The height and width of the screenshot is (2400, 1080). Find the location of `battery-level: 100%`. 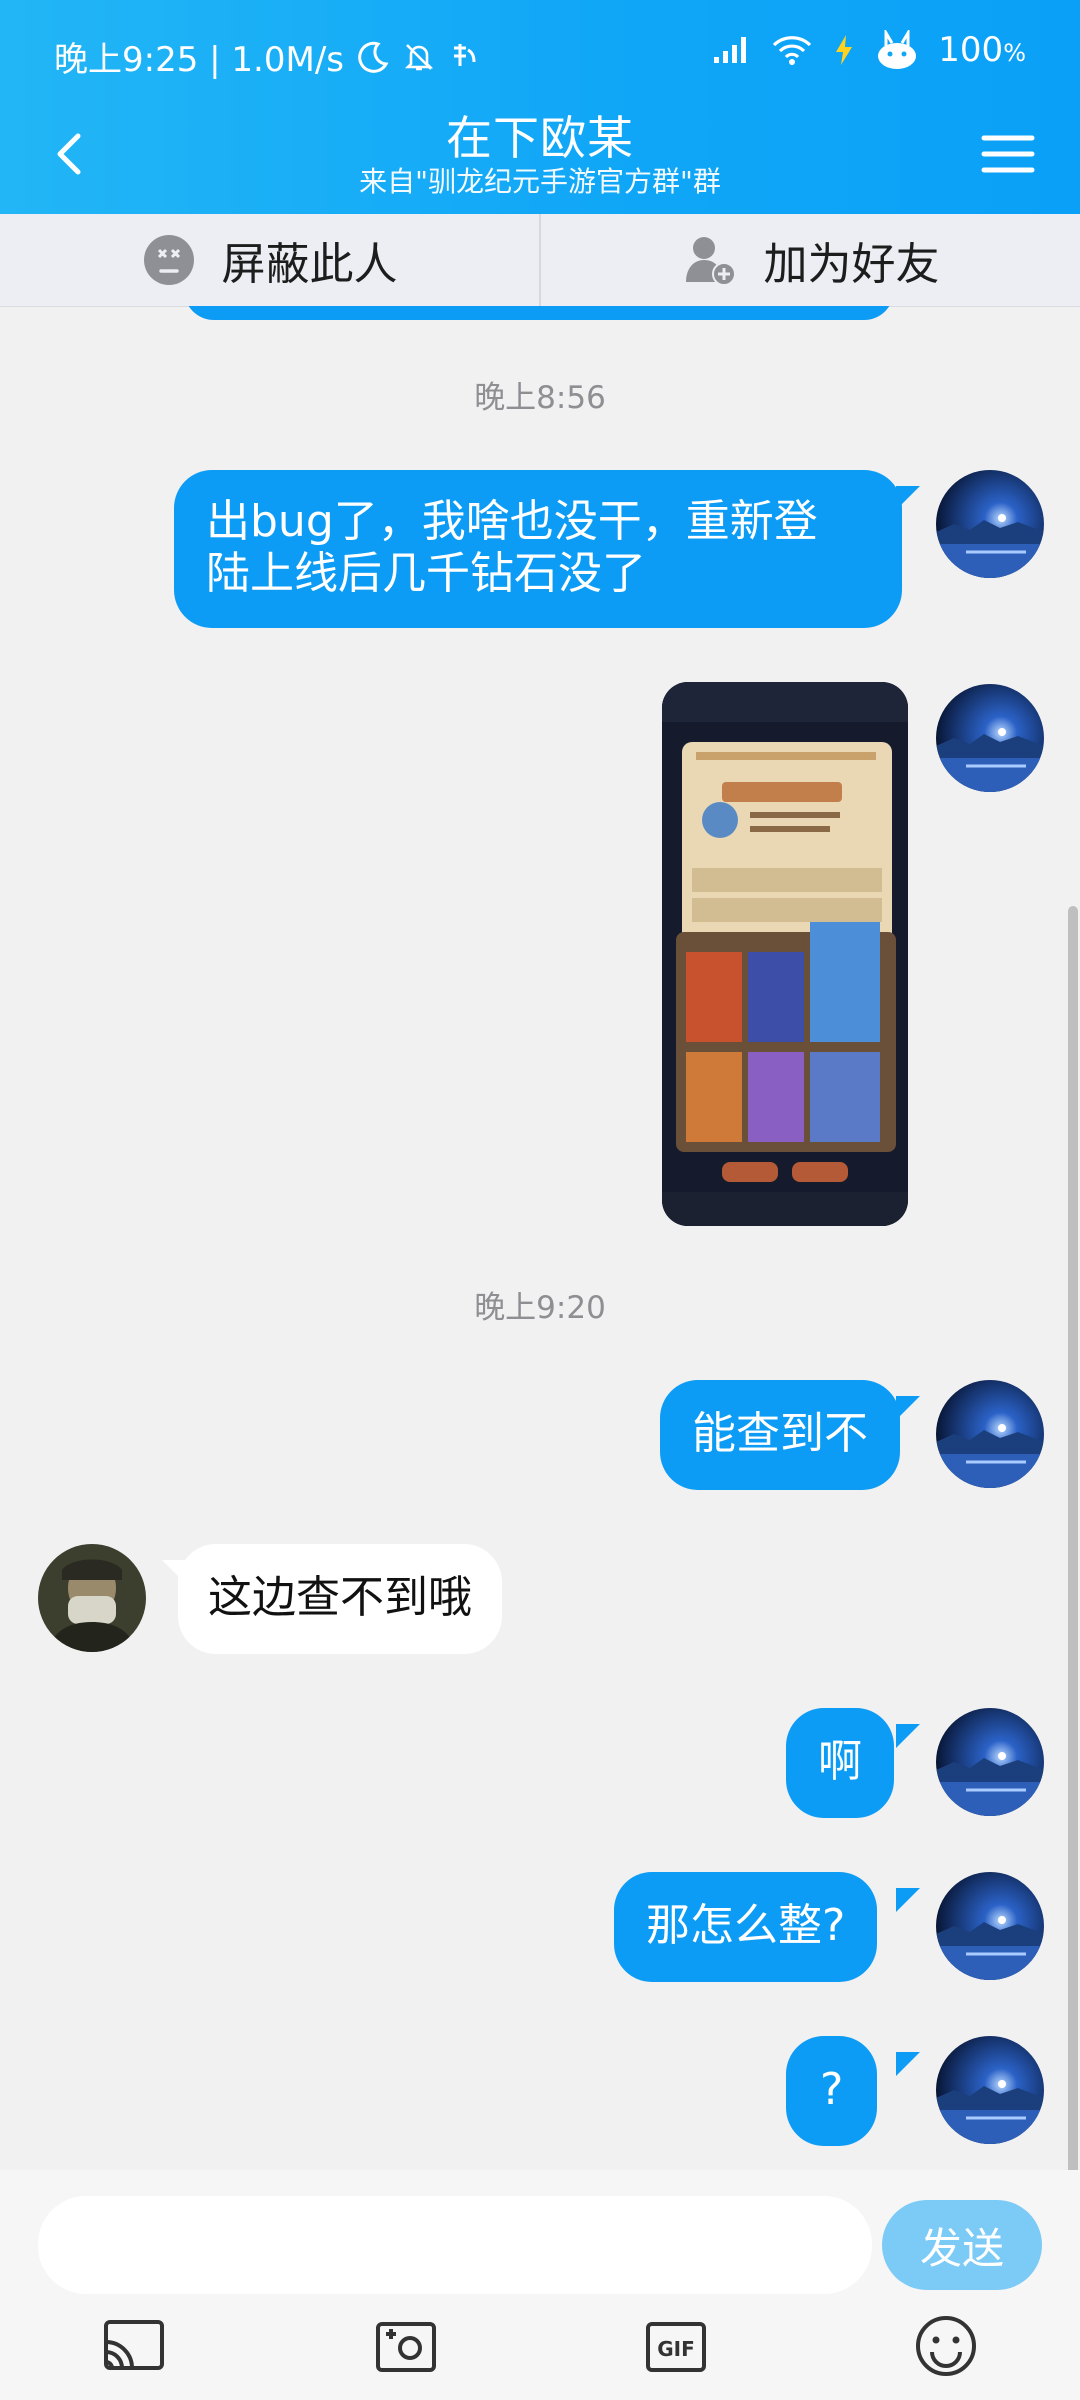

battery-level: 100% is located at coordinates (982, 50).